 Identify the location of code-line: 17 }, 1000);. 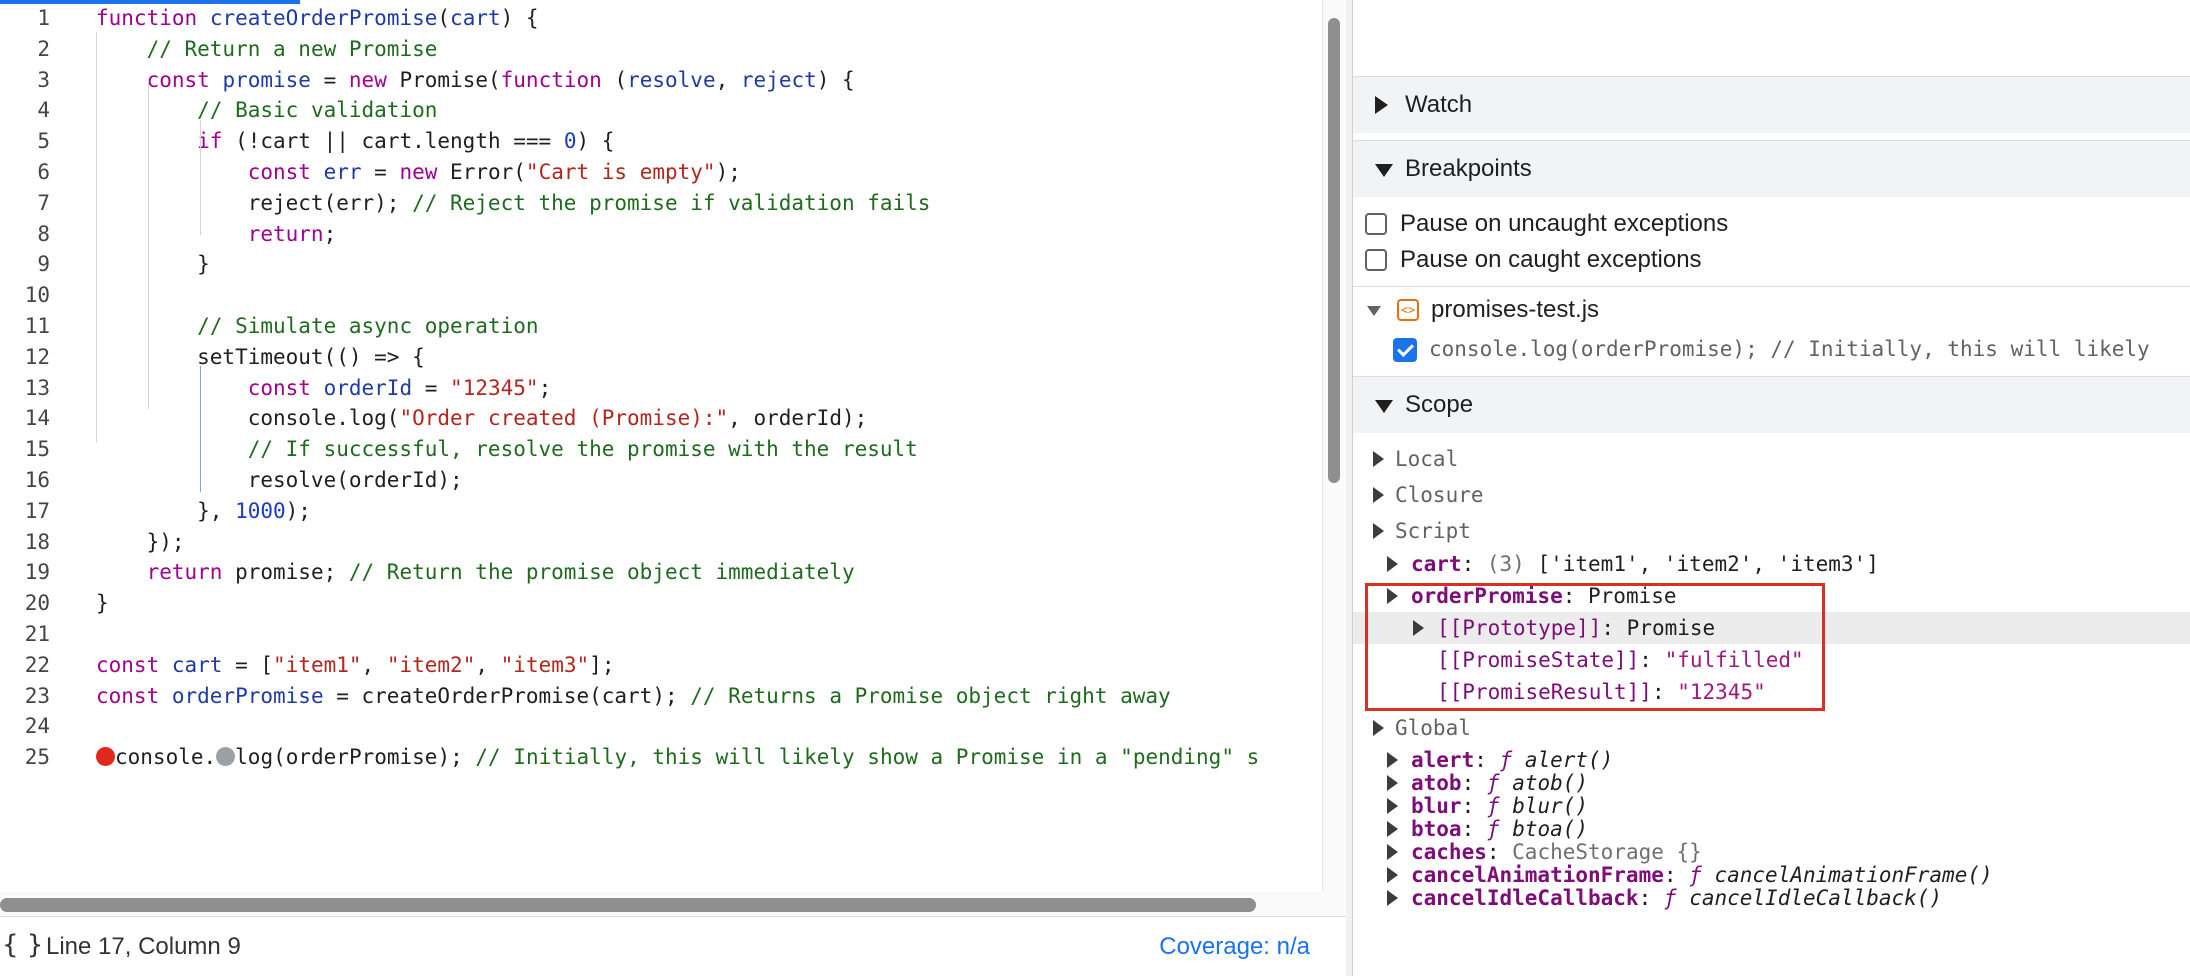
(661, 511).